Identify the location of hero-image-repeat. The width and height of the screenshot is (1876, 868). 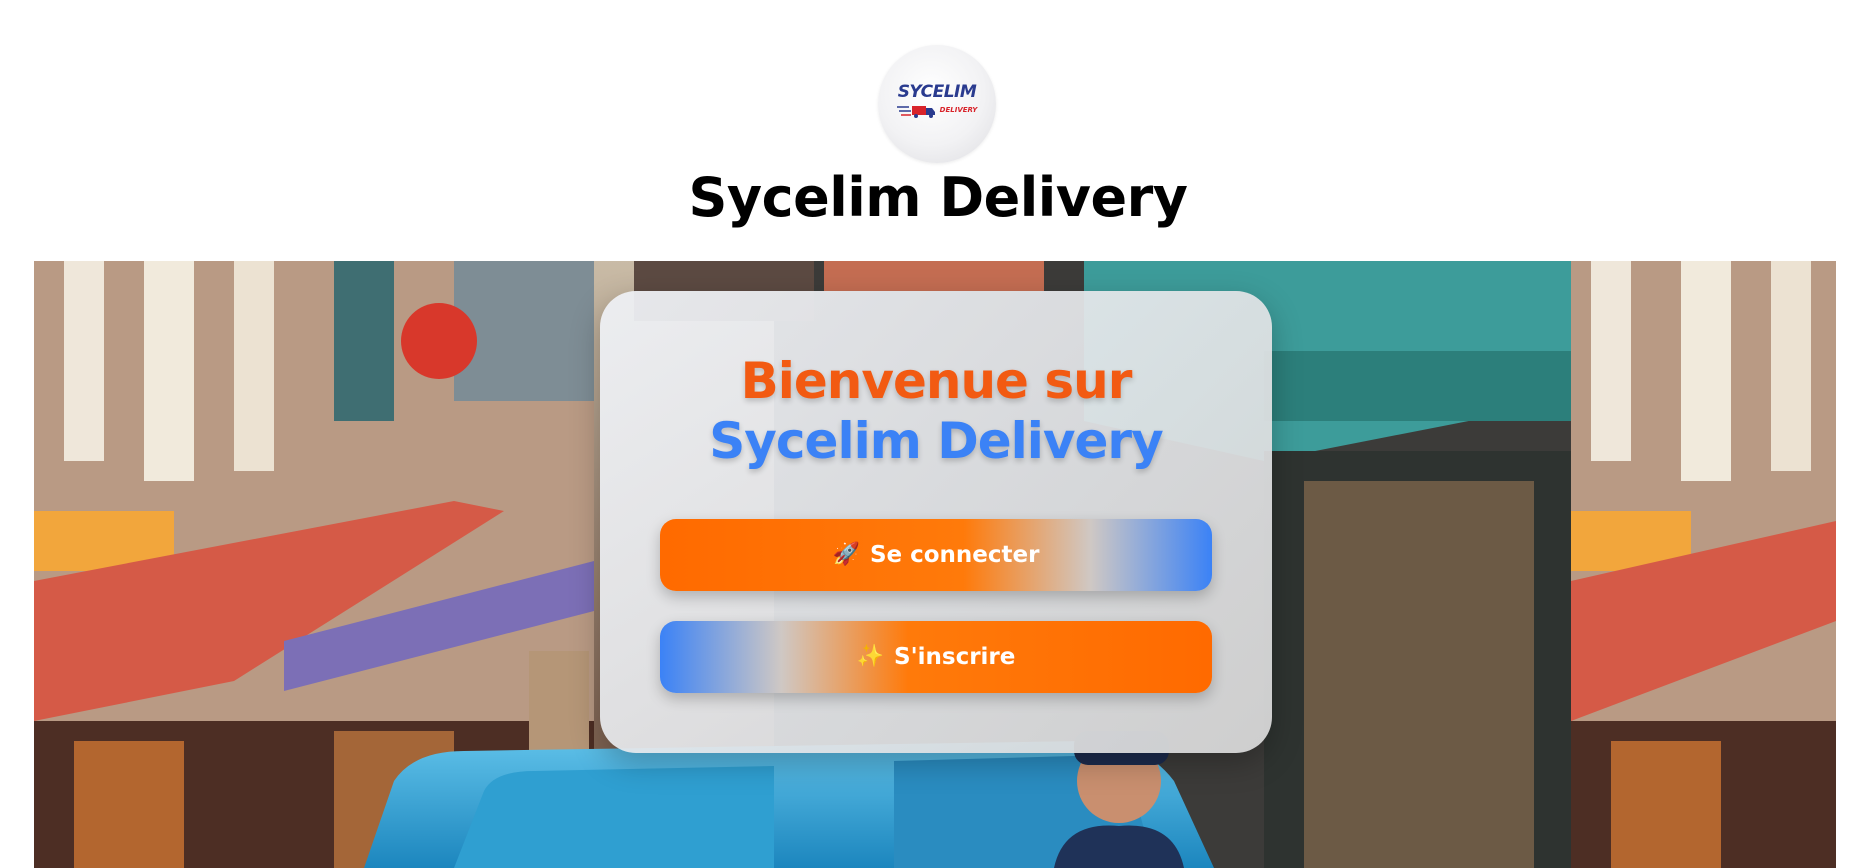
(1703, 564).